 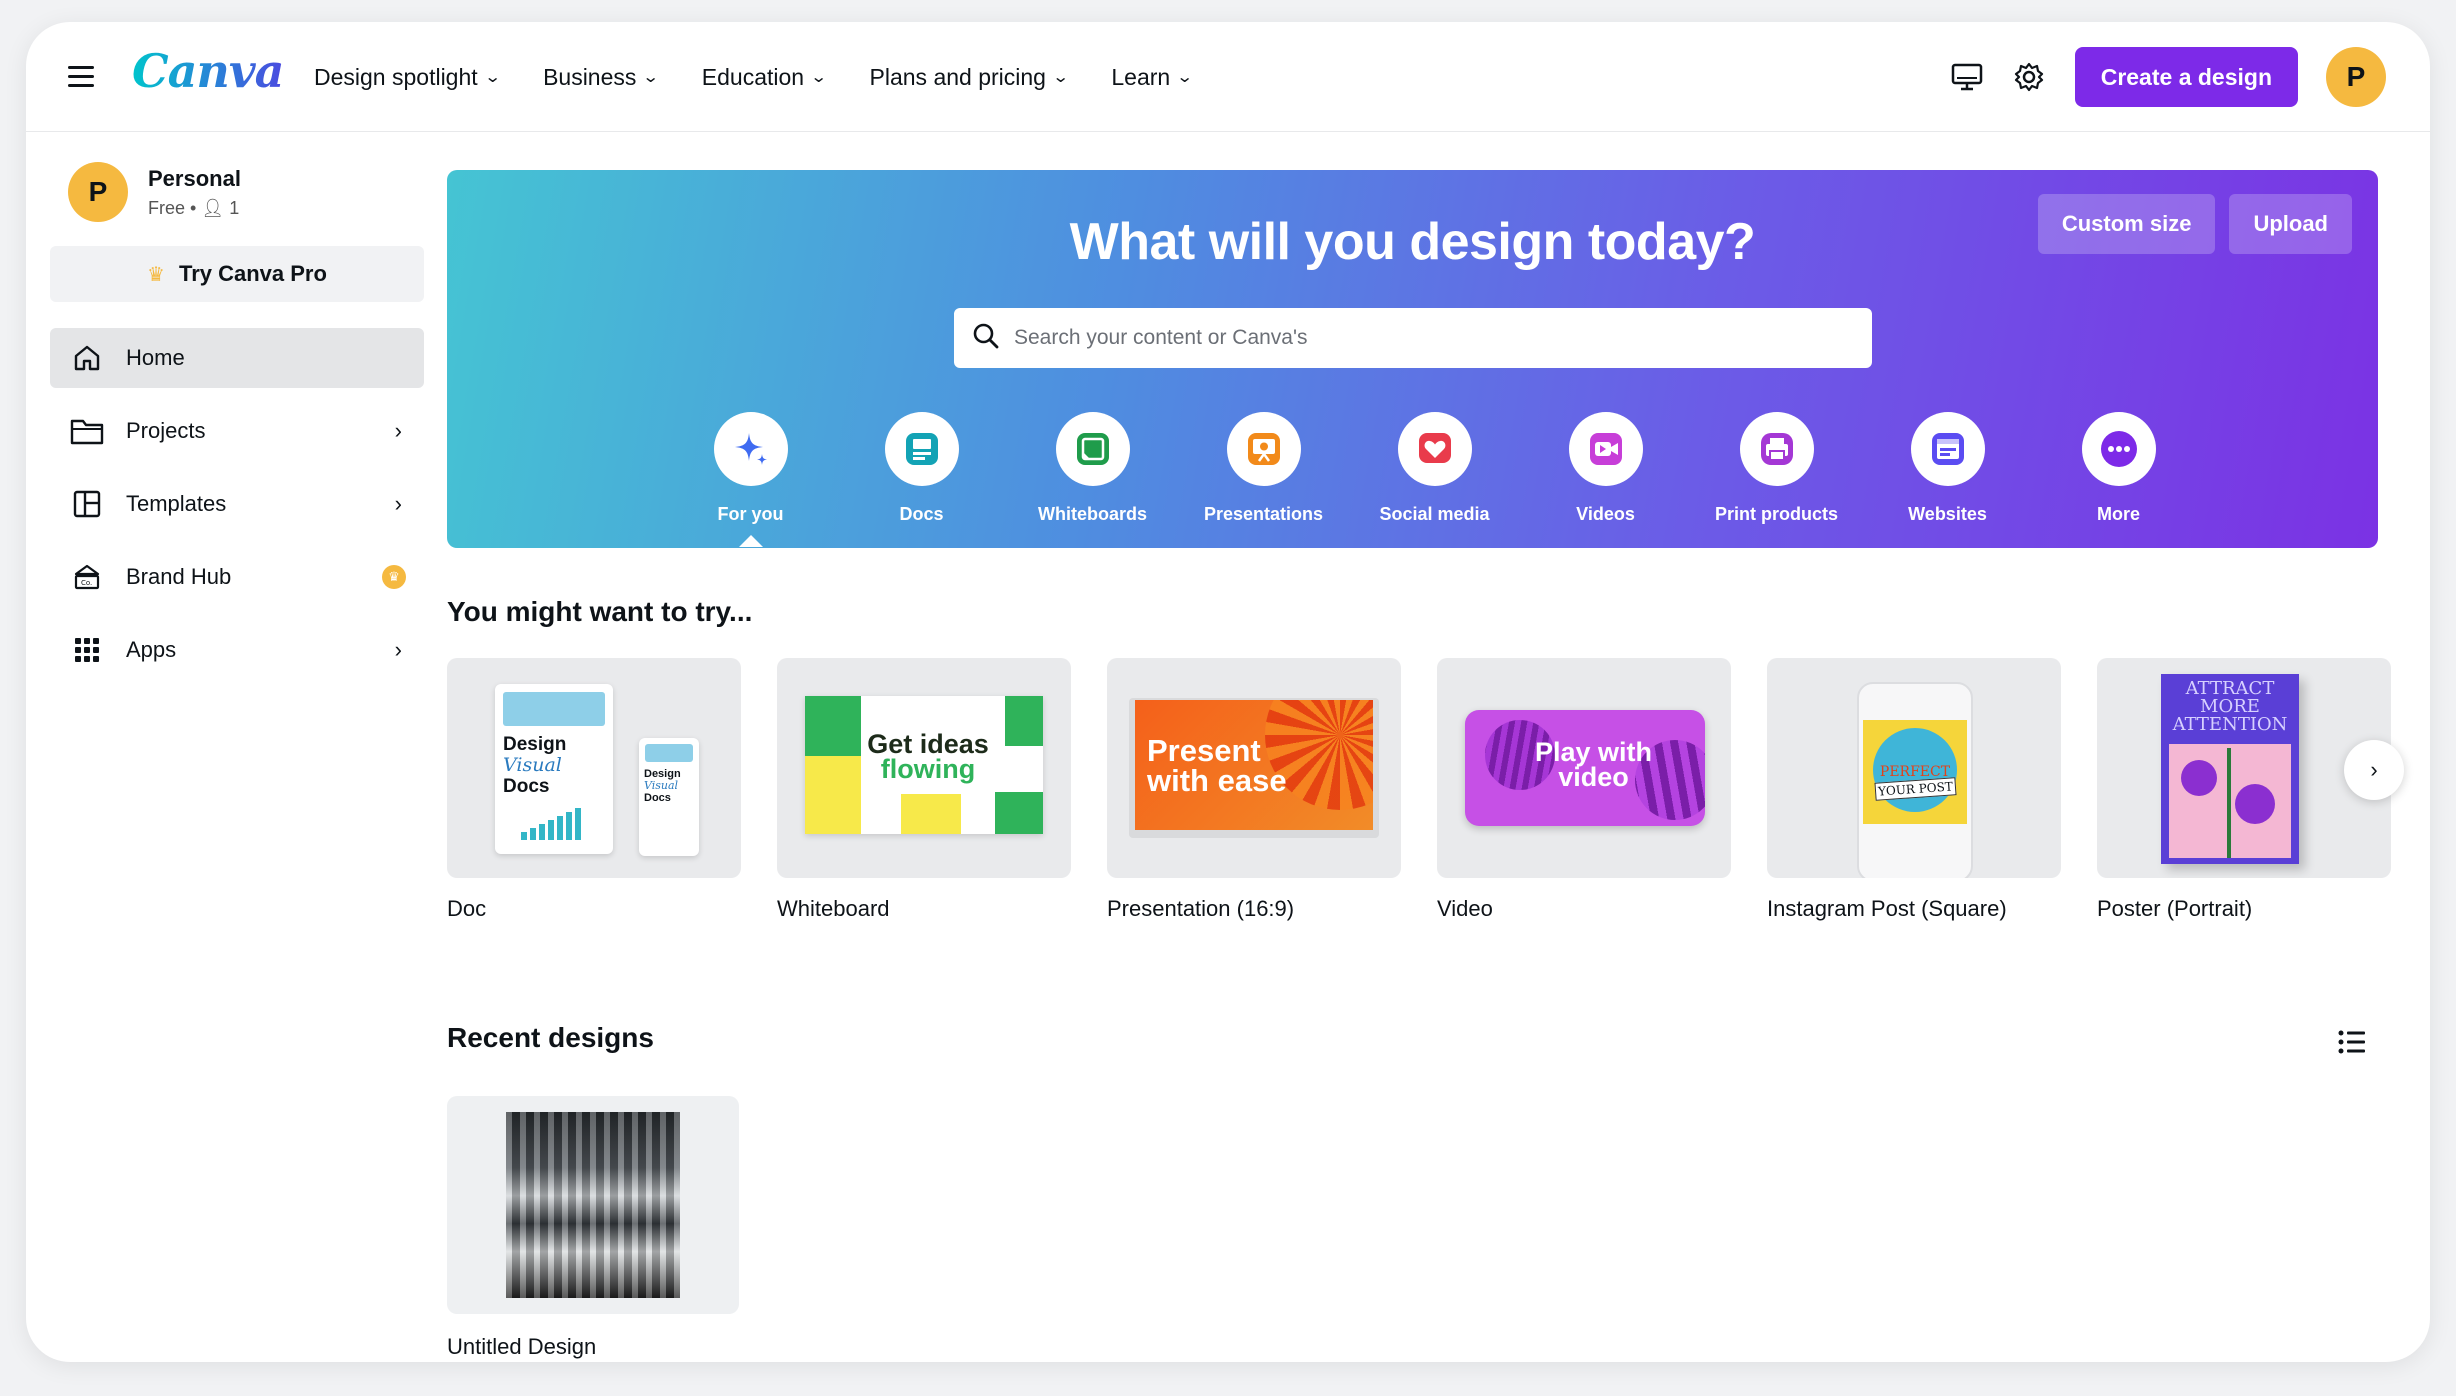 I want to click on sidebar-item-label: Home, so click(x=155, y=357).